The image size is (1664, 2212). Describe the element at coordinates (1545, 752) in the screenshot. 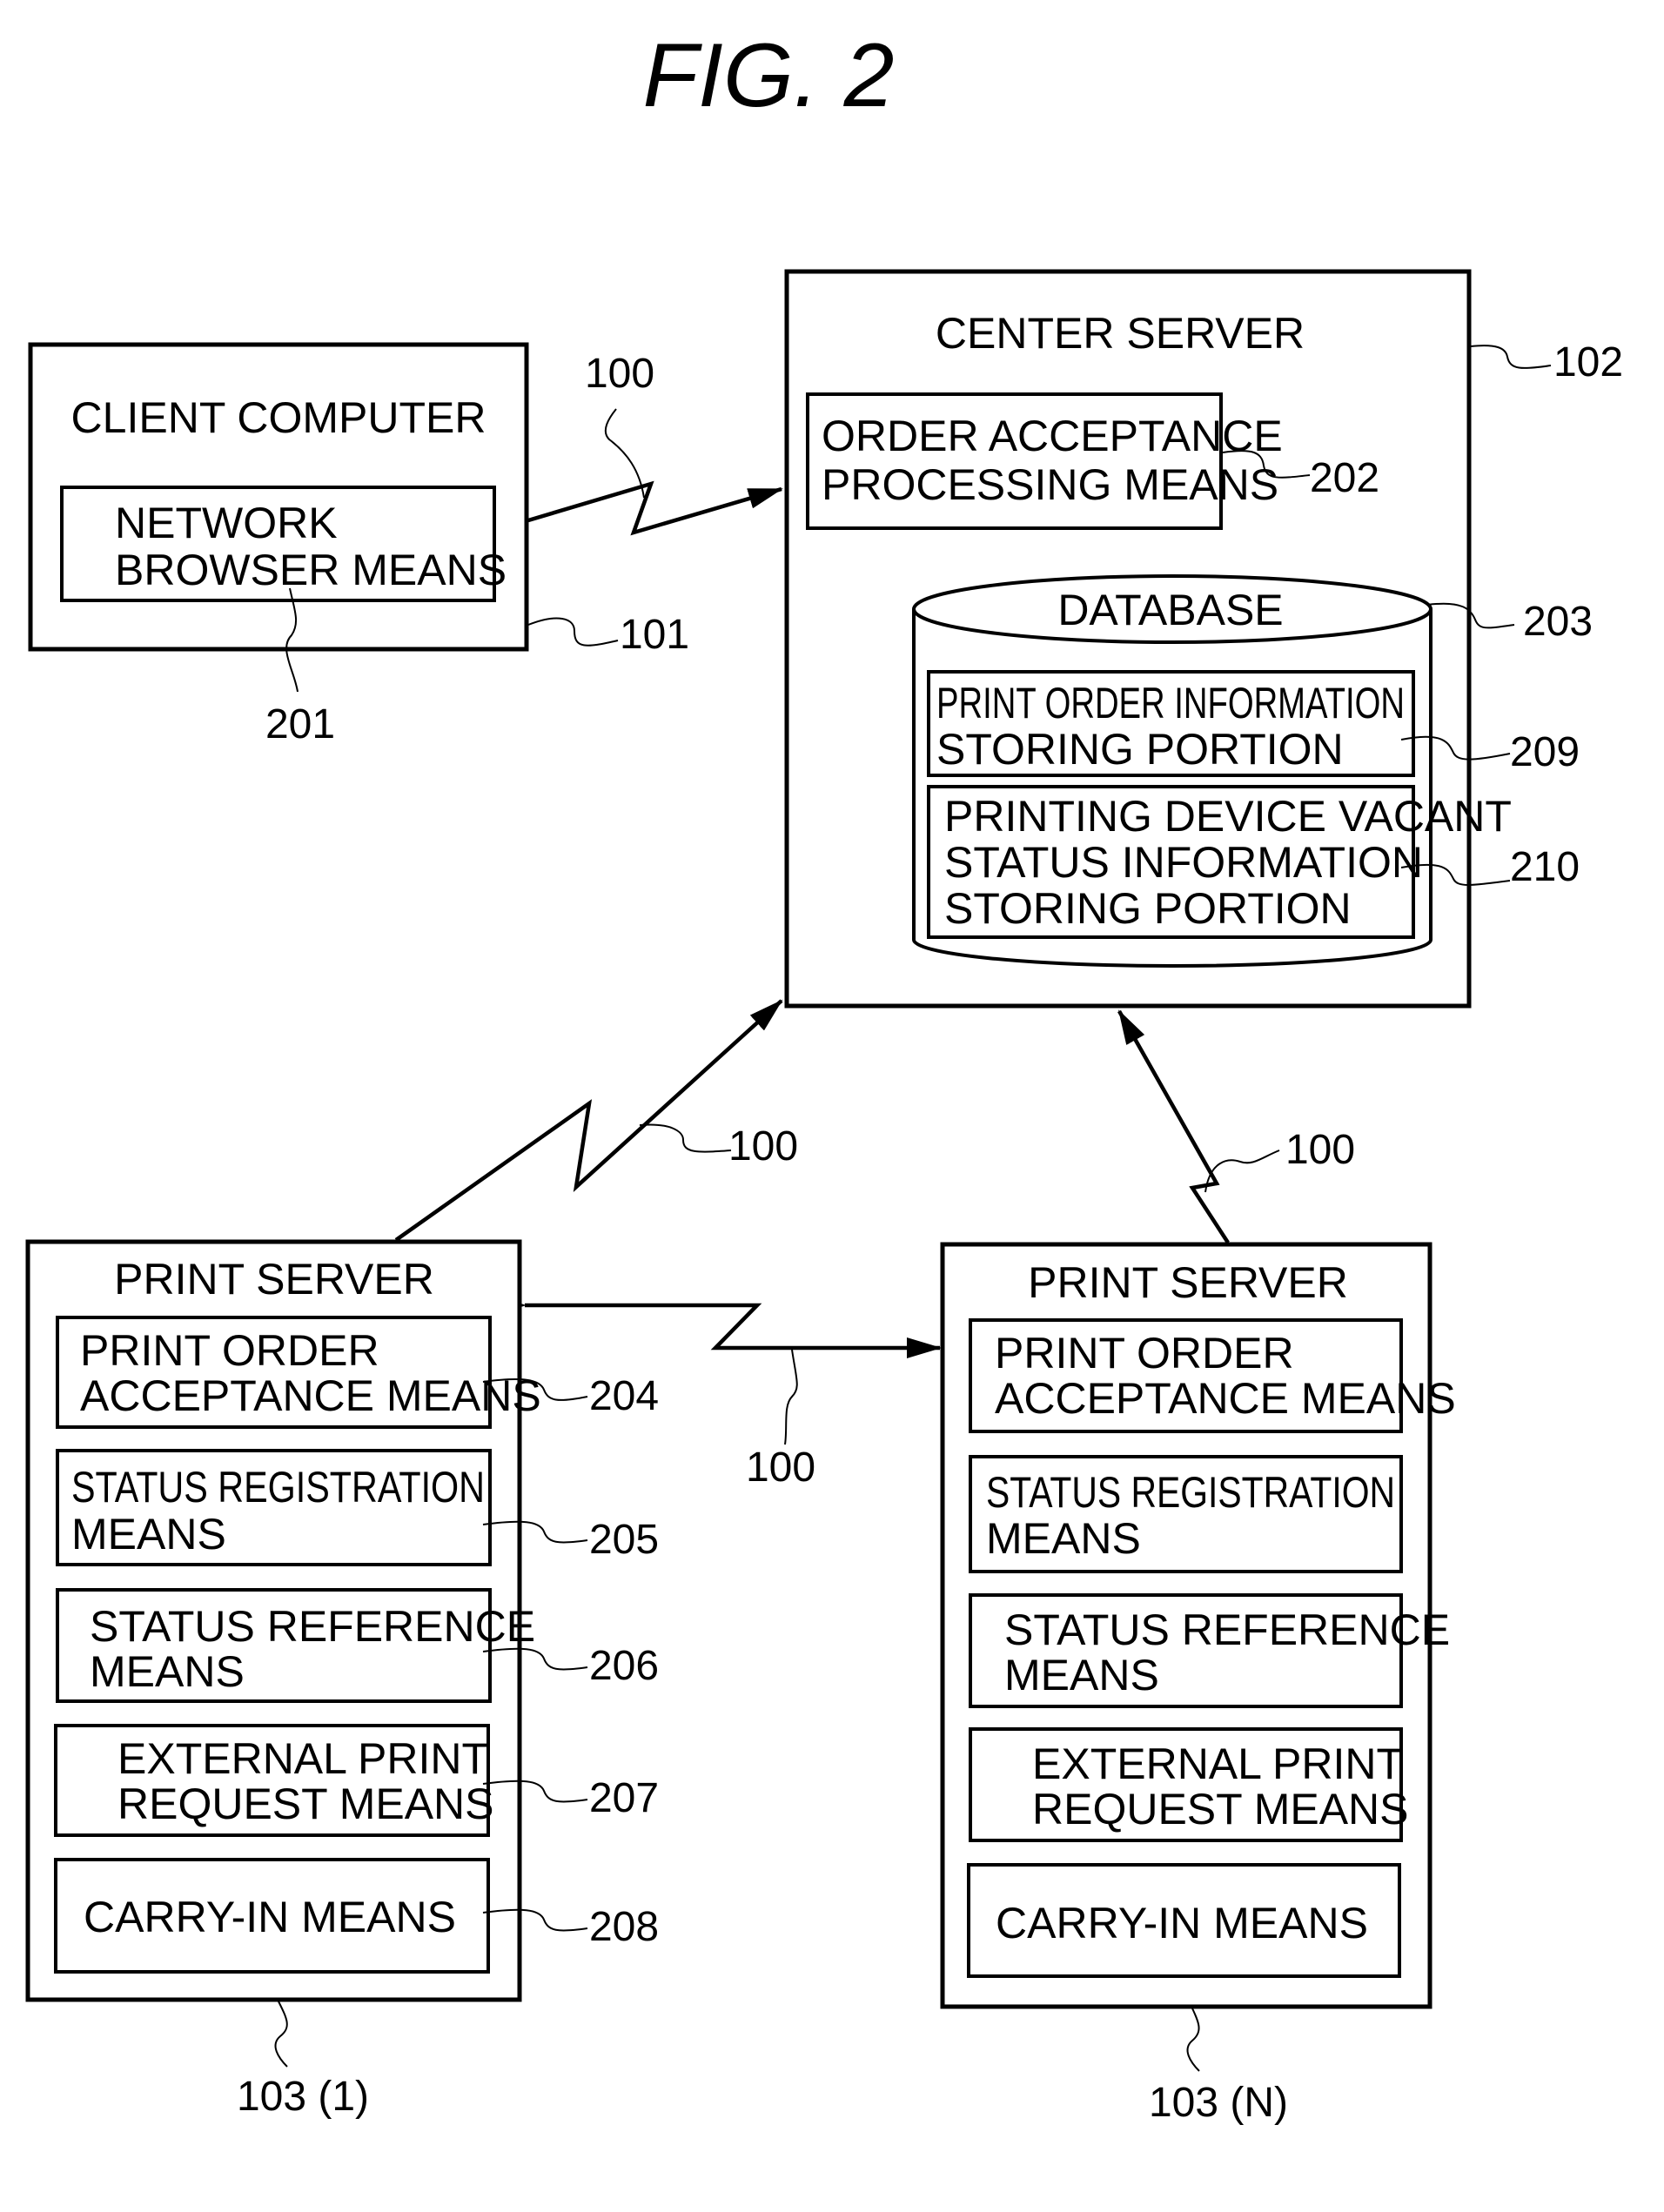

I see `ref-label-209: 209` at that location.